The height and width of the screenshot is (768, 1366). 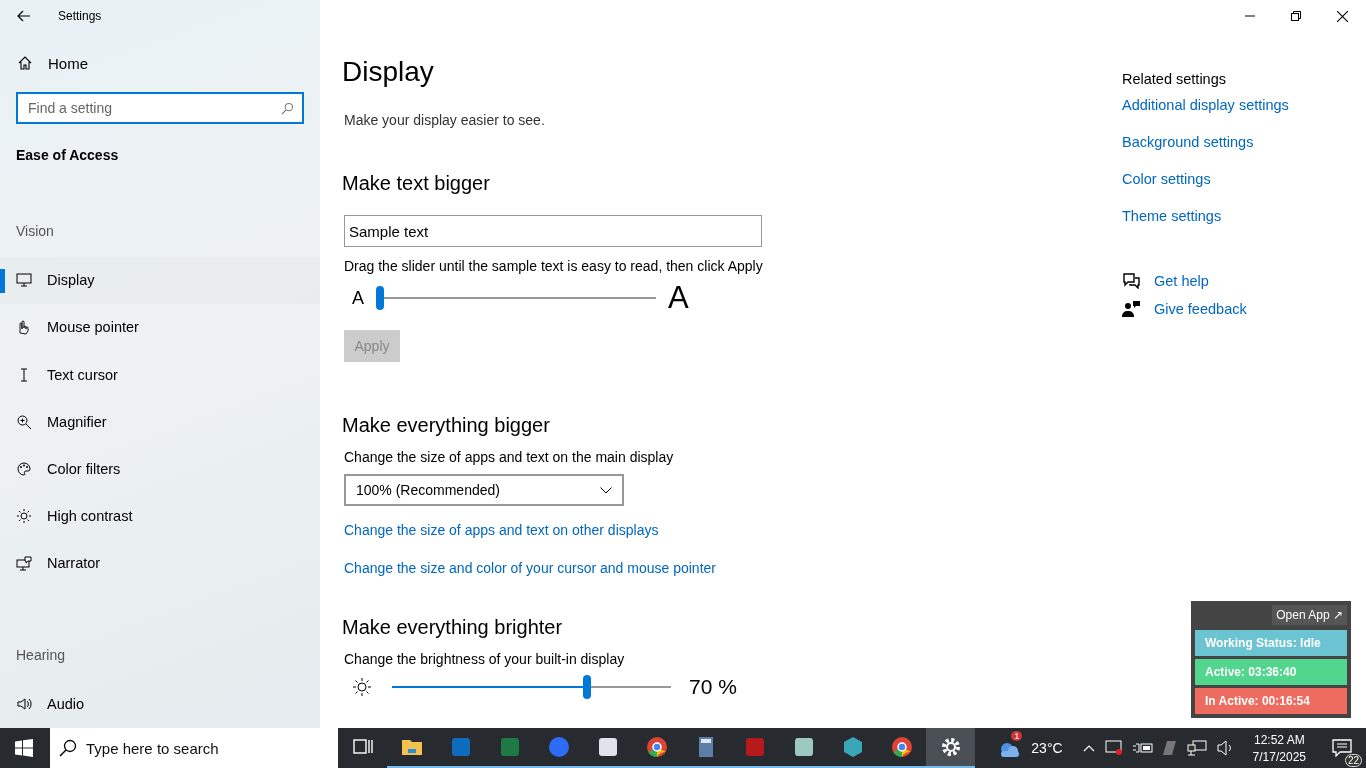 I want to click on restore-icon, so click(x=1296, y=16).